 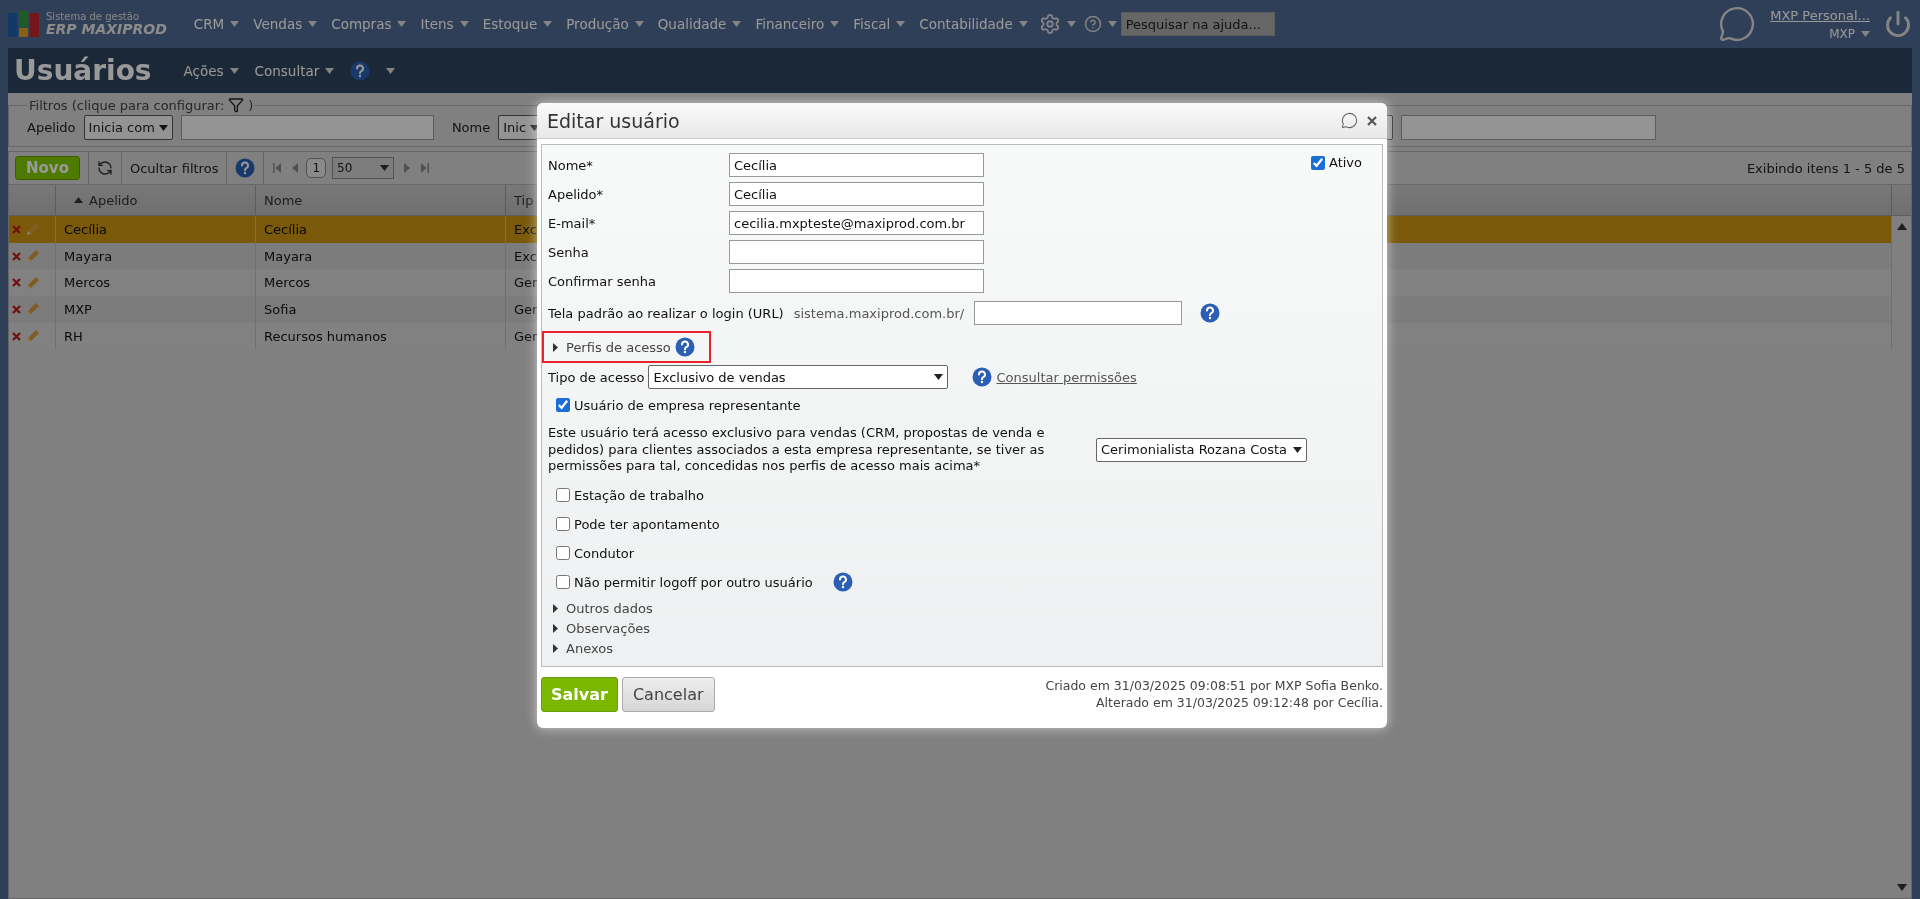 What do you see at coordinates (647, 524) in the screenshot?
I see `checkbox-label: Pode ter apontamento` at bounding box center [647, 524].